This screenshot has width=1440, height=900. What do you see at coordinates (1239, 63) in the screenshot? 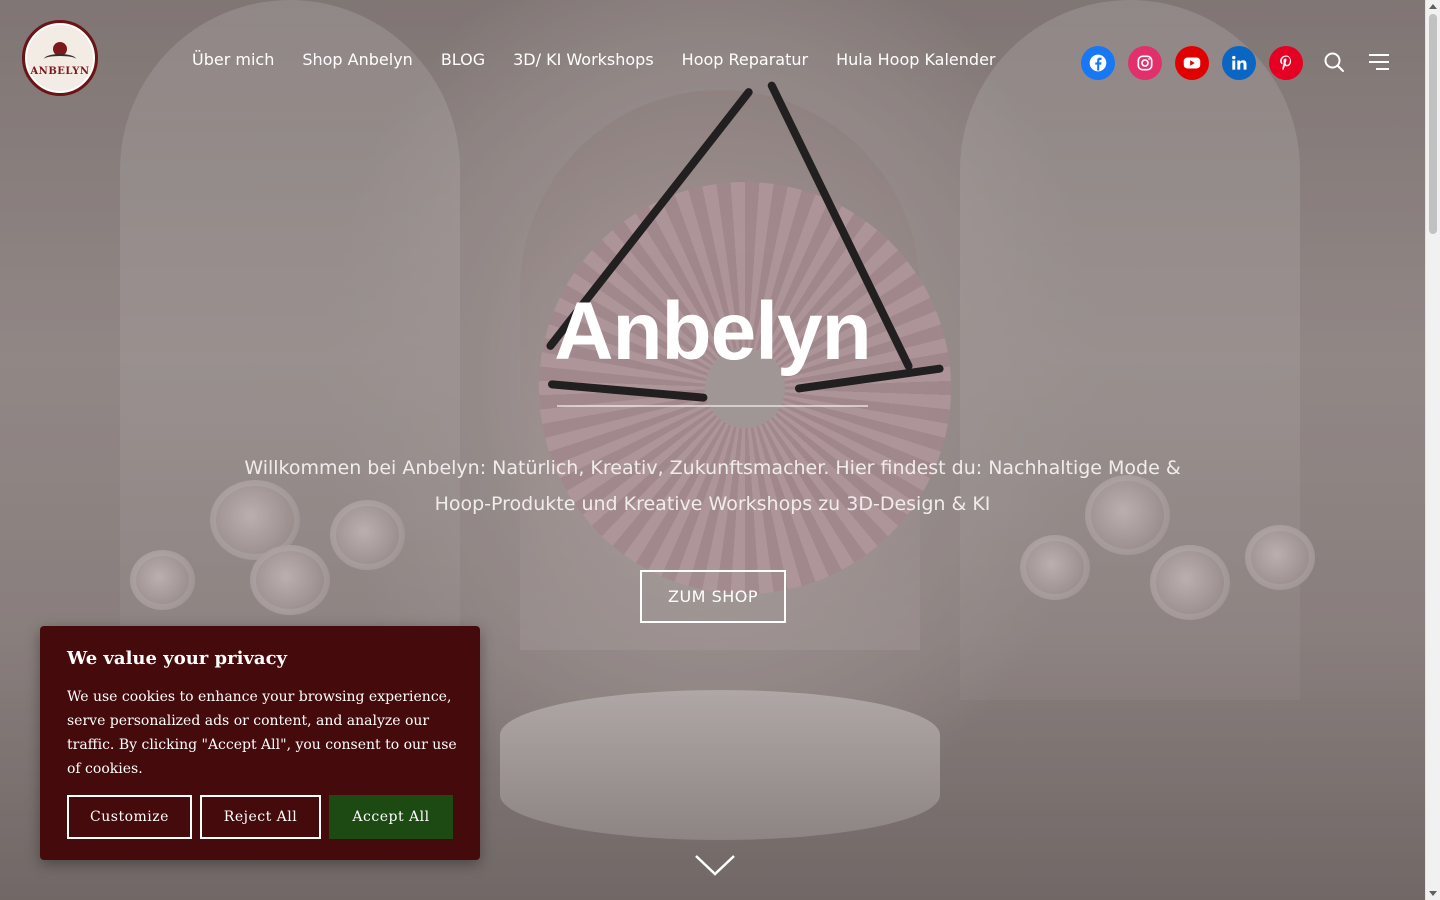
I see `linkedin-icon` at bounding box center [1239, 63].